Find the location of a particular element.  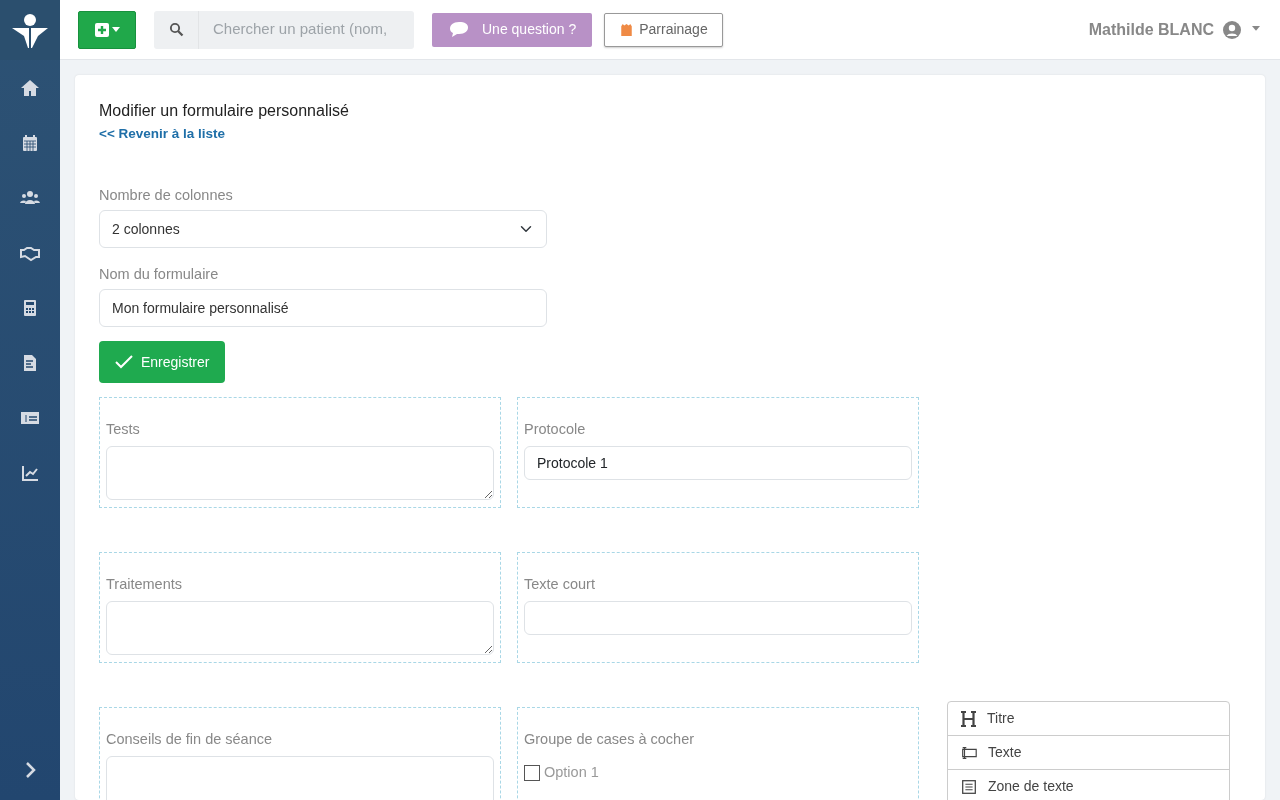

search-input: Chercher un patient (nom, is located at coordinates (306, 29).